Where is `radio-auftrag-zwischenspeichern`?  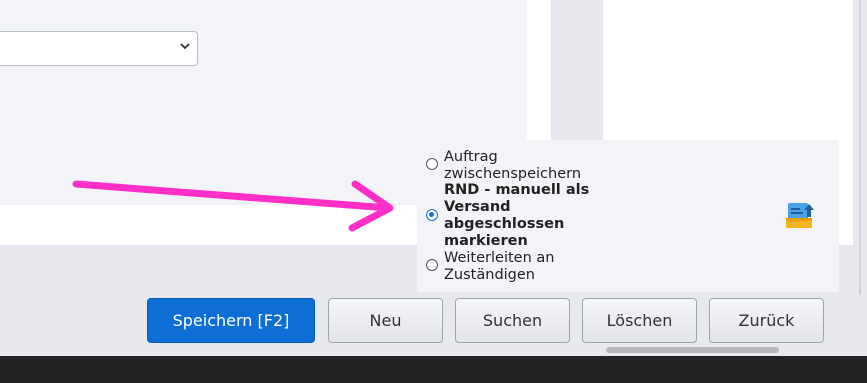 radio-auftrag-zwischenspeichern is located at coordinates (432, 164).